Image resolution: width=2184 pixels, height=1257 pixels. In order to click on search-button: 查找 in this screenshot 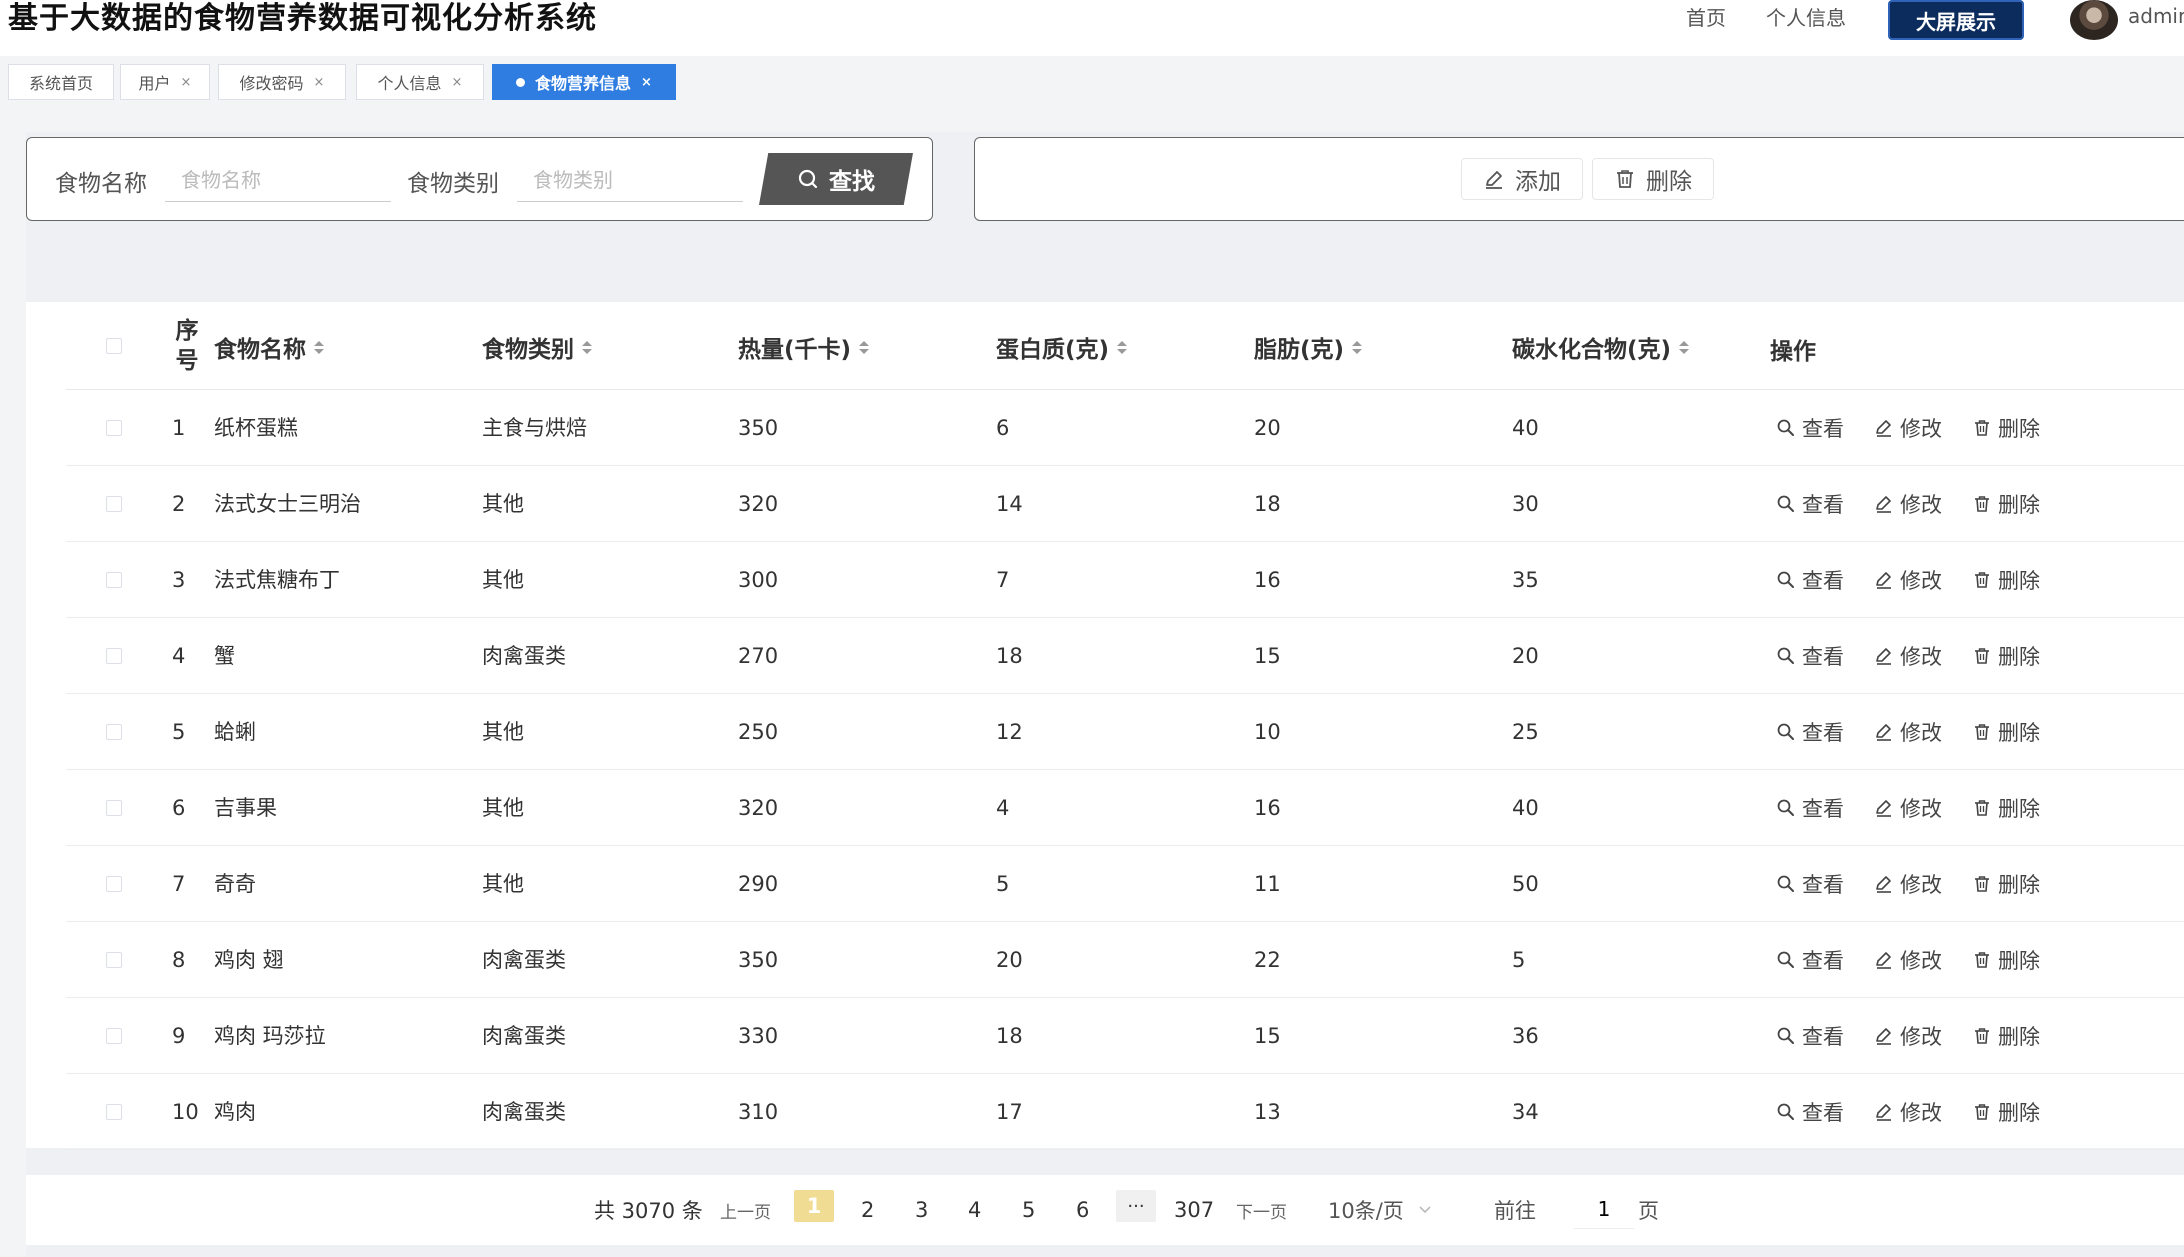, I will do `click(836, 179)`.